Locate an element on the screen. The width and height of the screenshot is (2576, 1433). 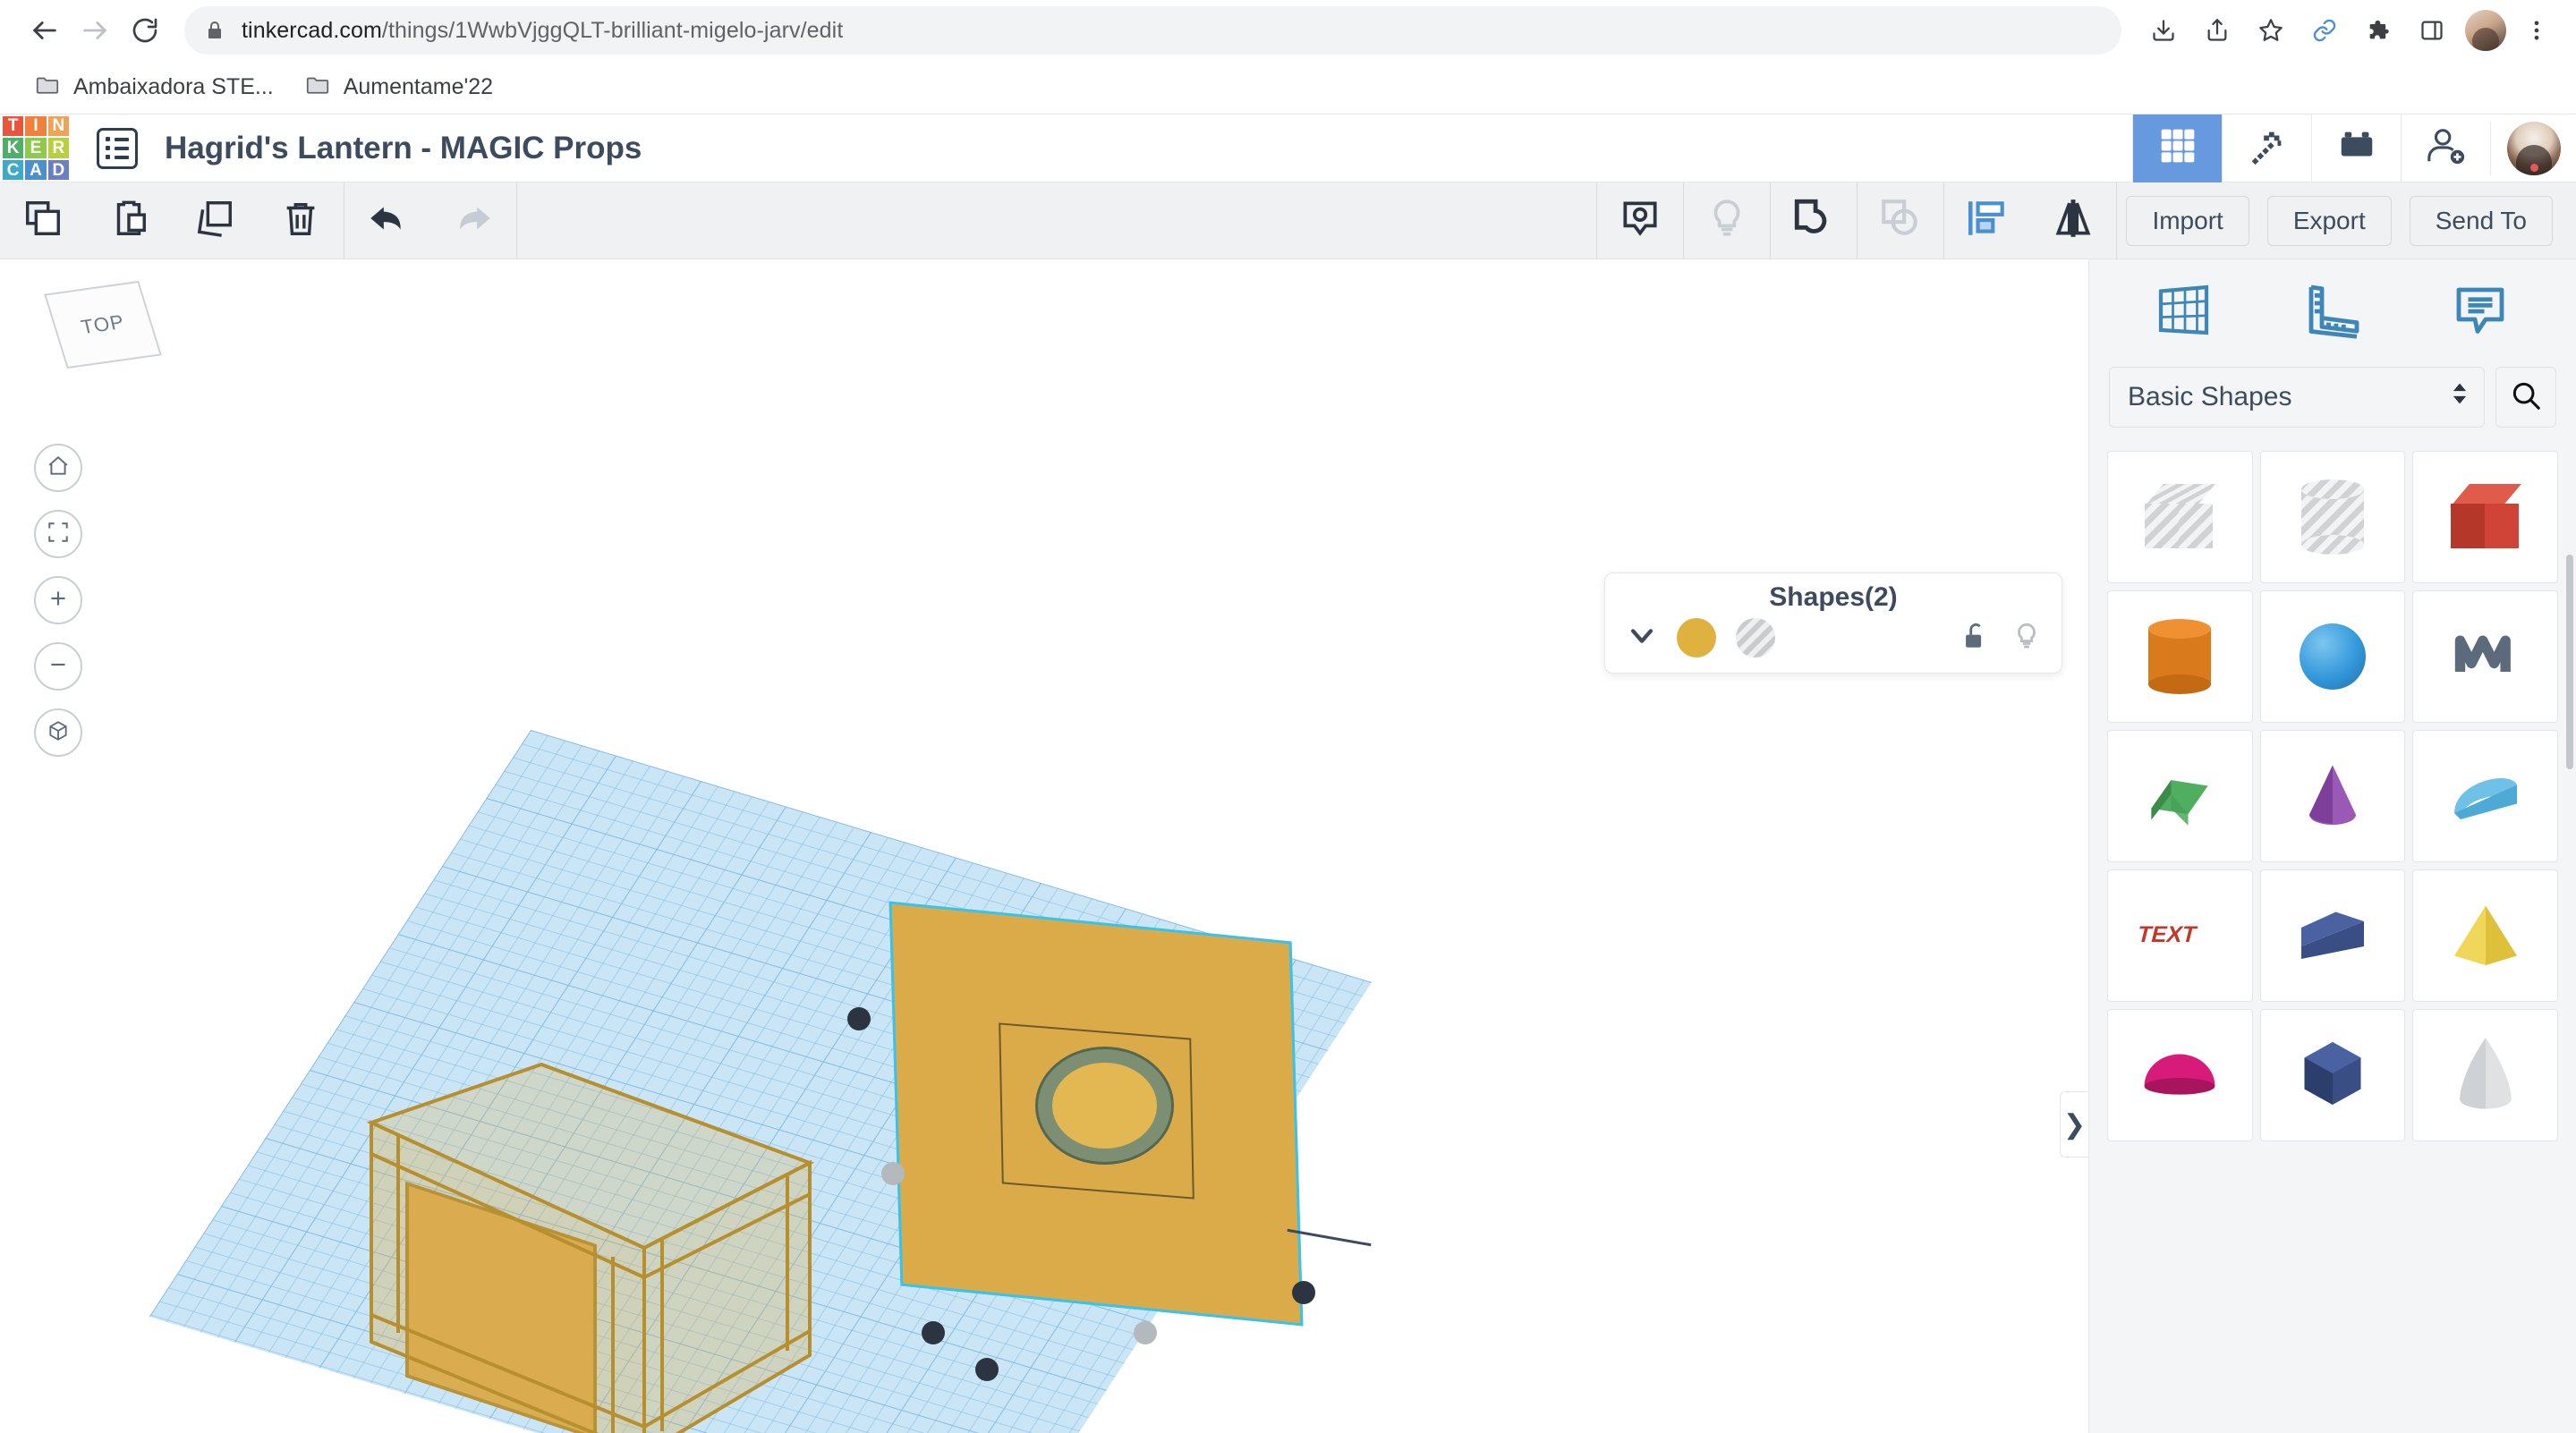
link-icon is located at coordinates (2324, 30).